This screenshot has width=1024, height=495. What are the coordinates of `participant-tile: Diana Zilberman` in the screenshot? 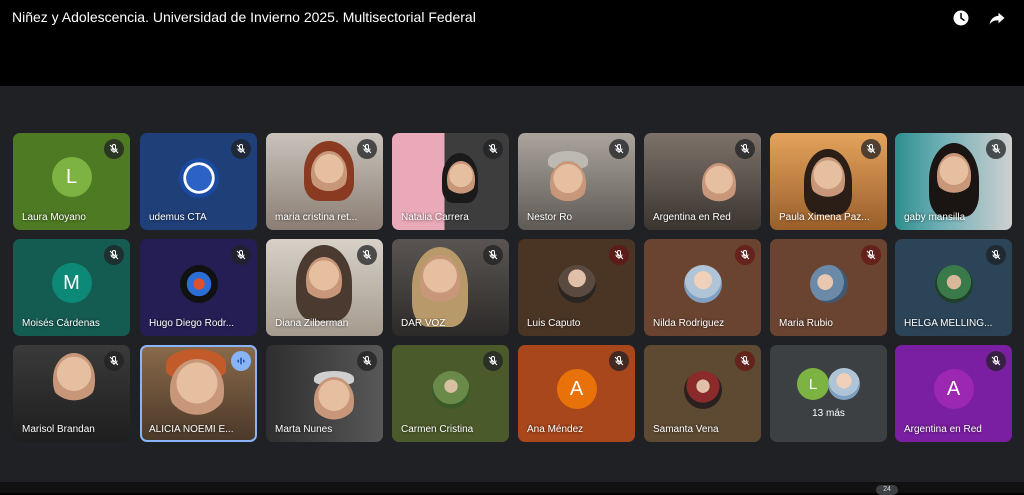 It's located at (324, 287).